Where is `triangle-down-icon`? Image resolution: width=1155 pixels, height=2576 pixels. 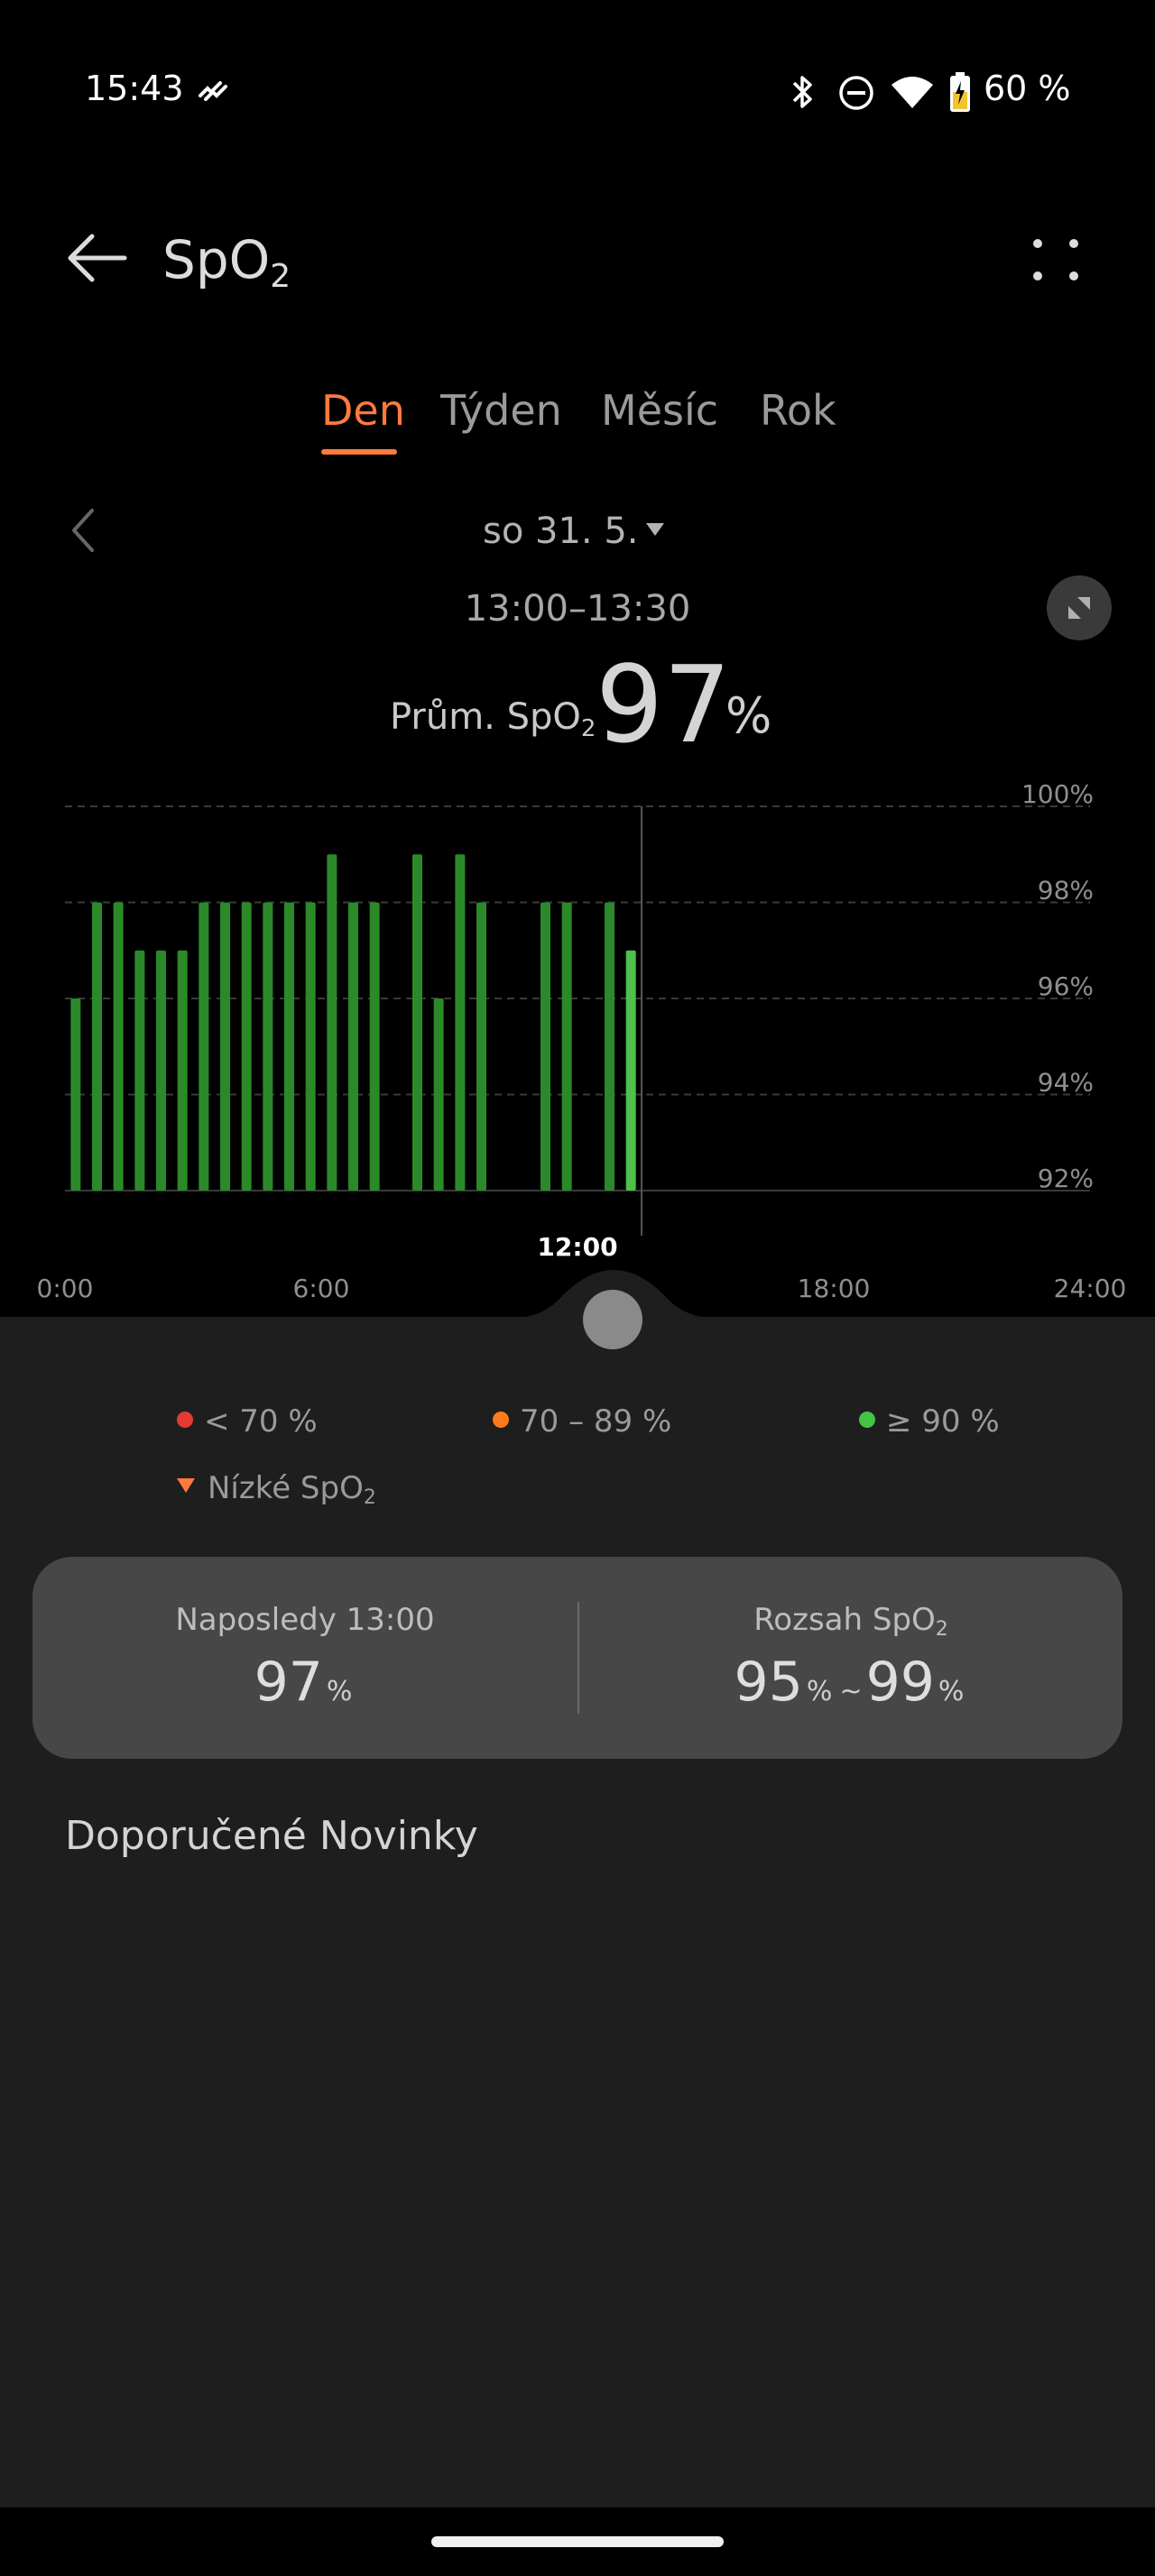 triangle-down-icon is located at coordinates (186, 1486).